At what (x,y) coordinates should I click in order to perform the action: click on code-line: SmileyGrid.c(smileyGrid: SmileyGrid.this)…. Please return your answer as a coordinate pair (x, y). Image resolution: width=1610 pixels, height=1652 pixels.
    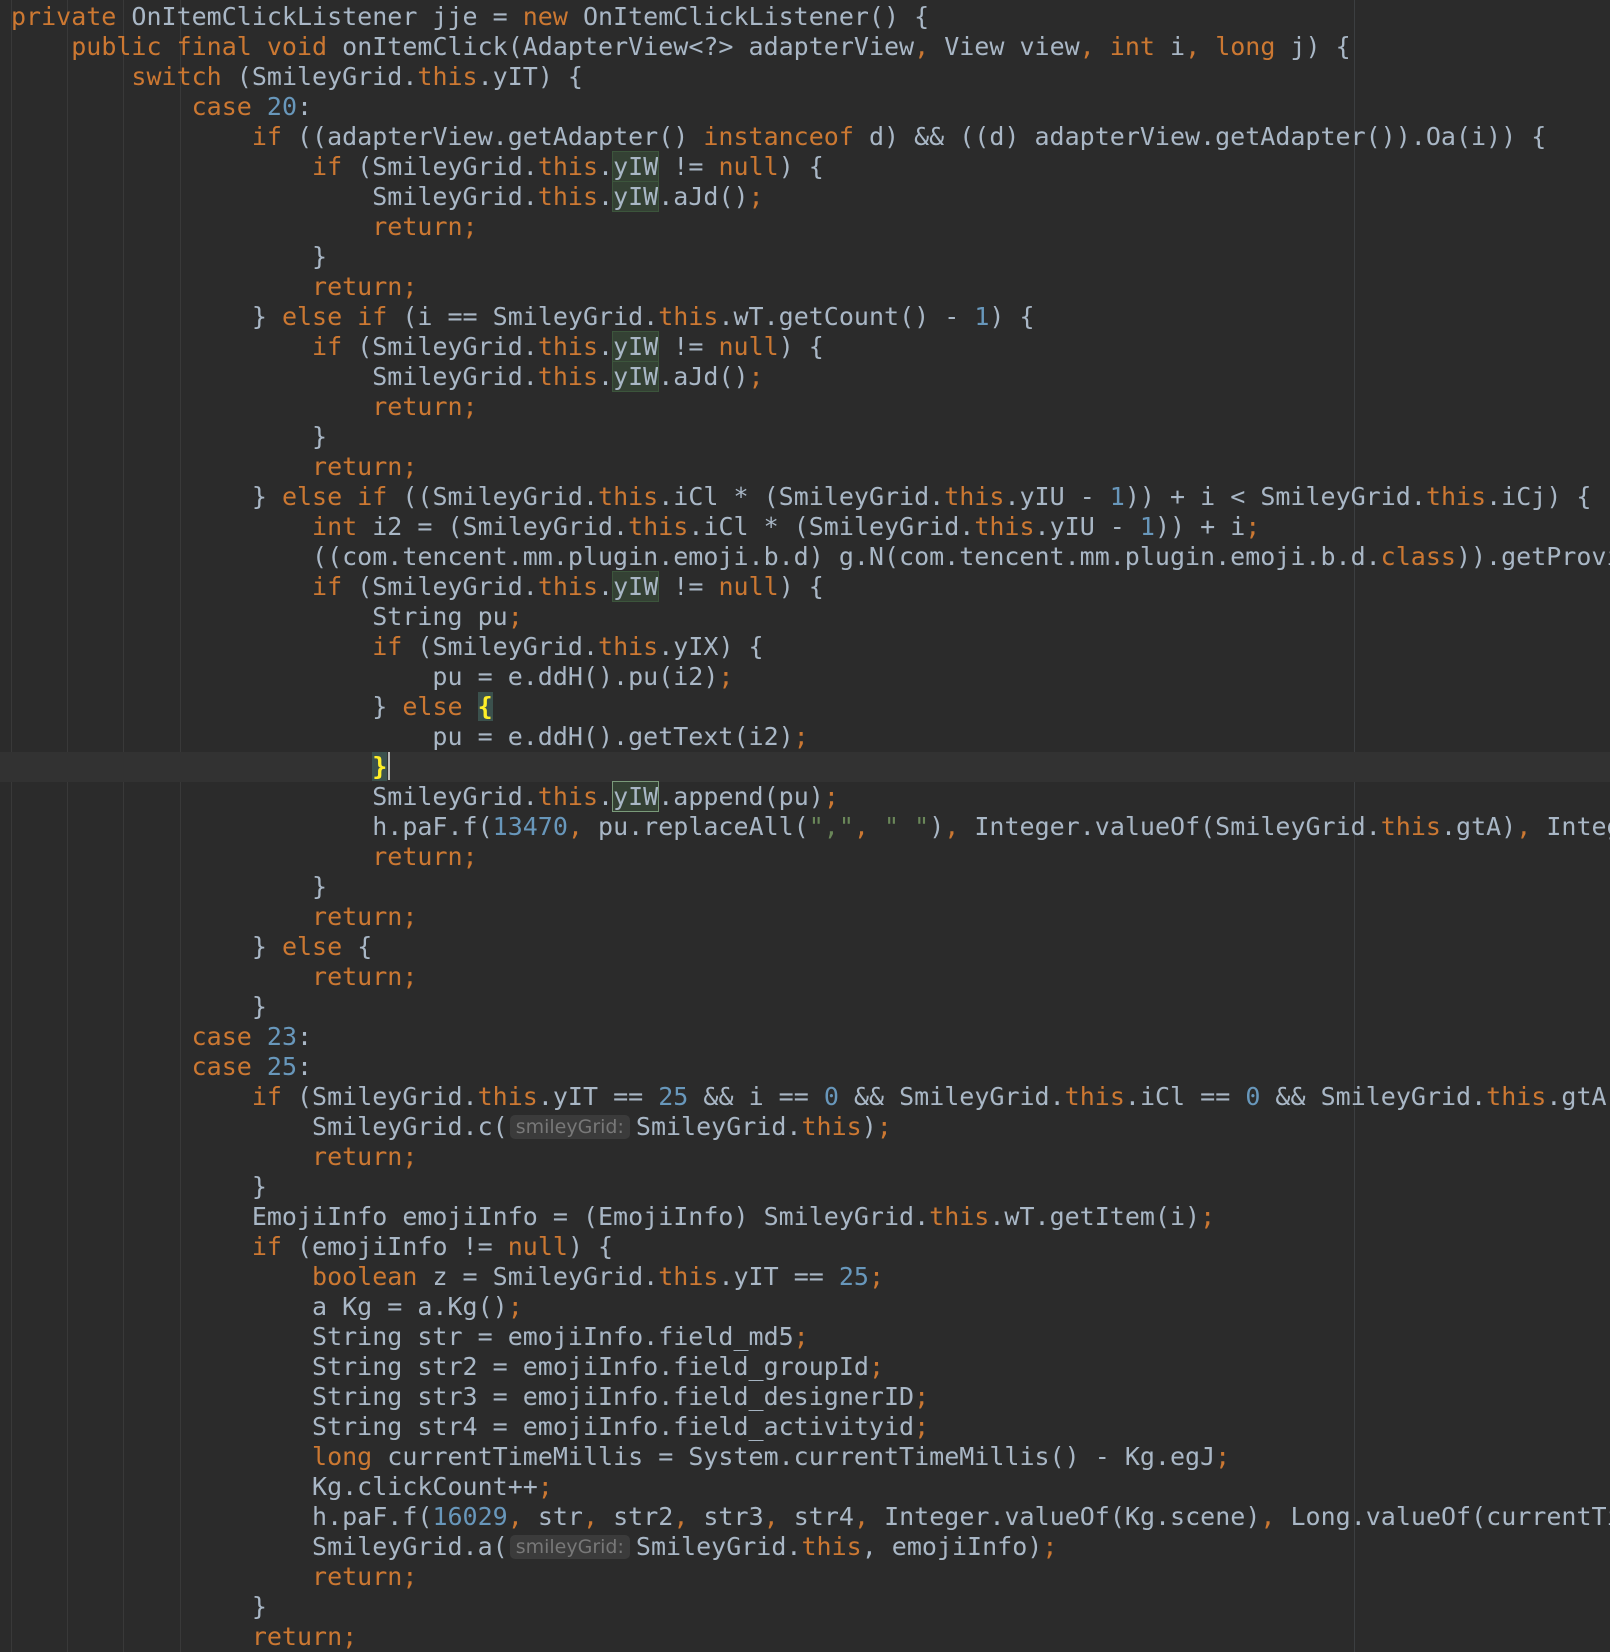
    Looking at the image, I should click on (810, 1127).